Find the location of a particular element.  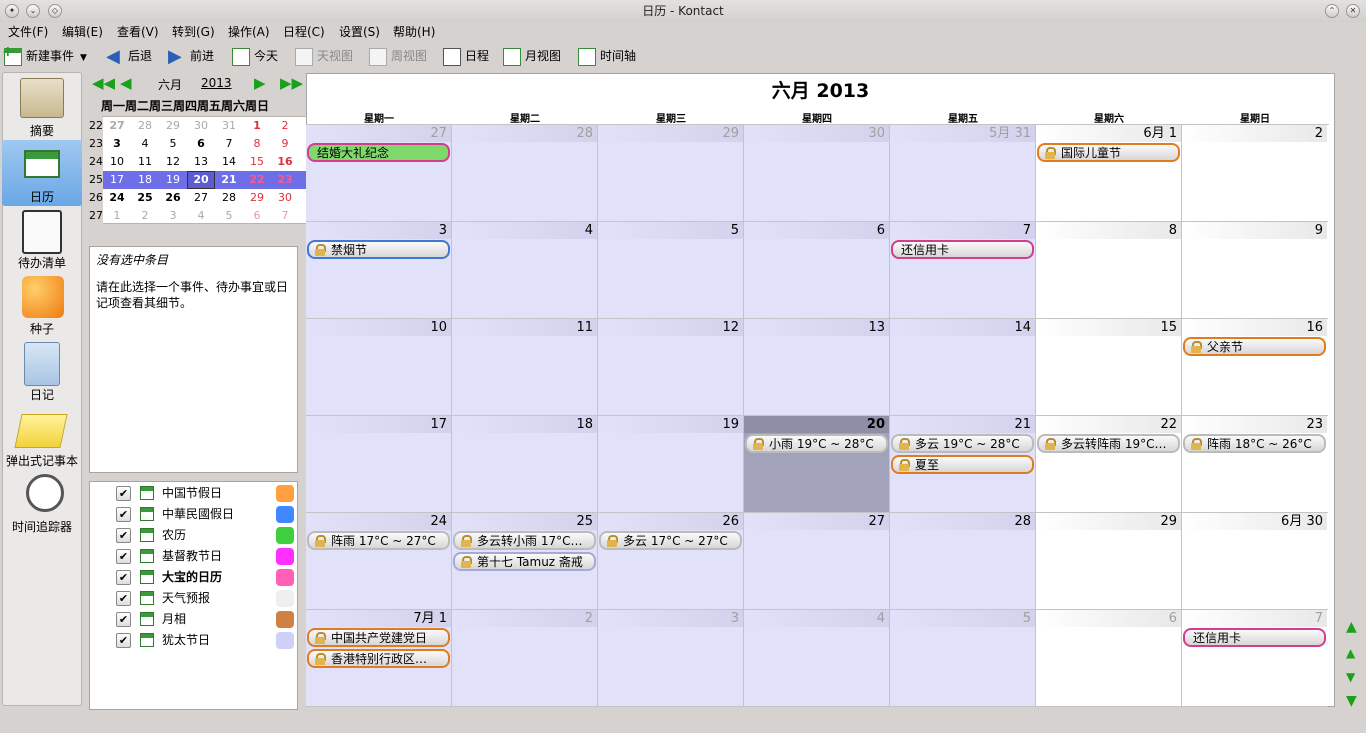

mini-day: 24 is located at coordinates (117, 198).